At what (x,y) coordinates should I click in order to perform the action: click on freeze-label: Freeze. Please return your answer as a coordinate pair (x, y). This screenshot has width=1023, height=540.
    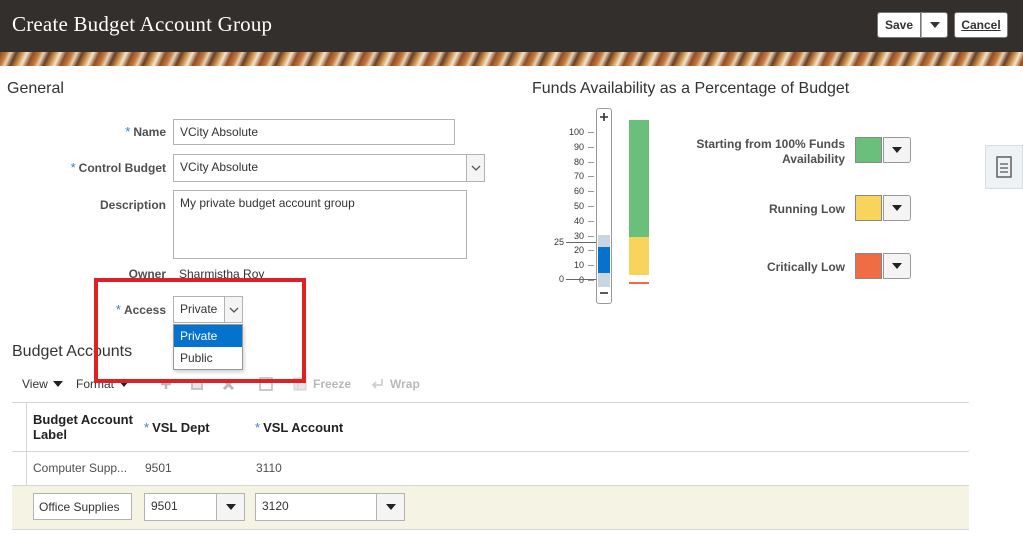
    Looking at the image, I should click on (332, 384).